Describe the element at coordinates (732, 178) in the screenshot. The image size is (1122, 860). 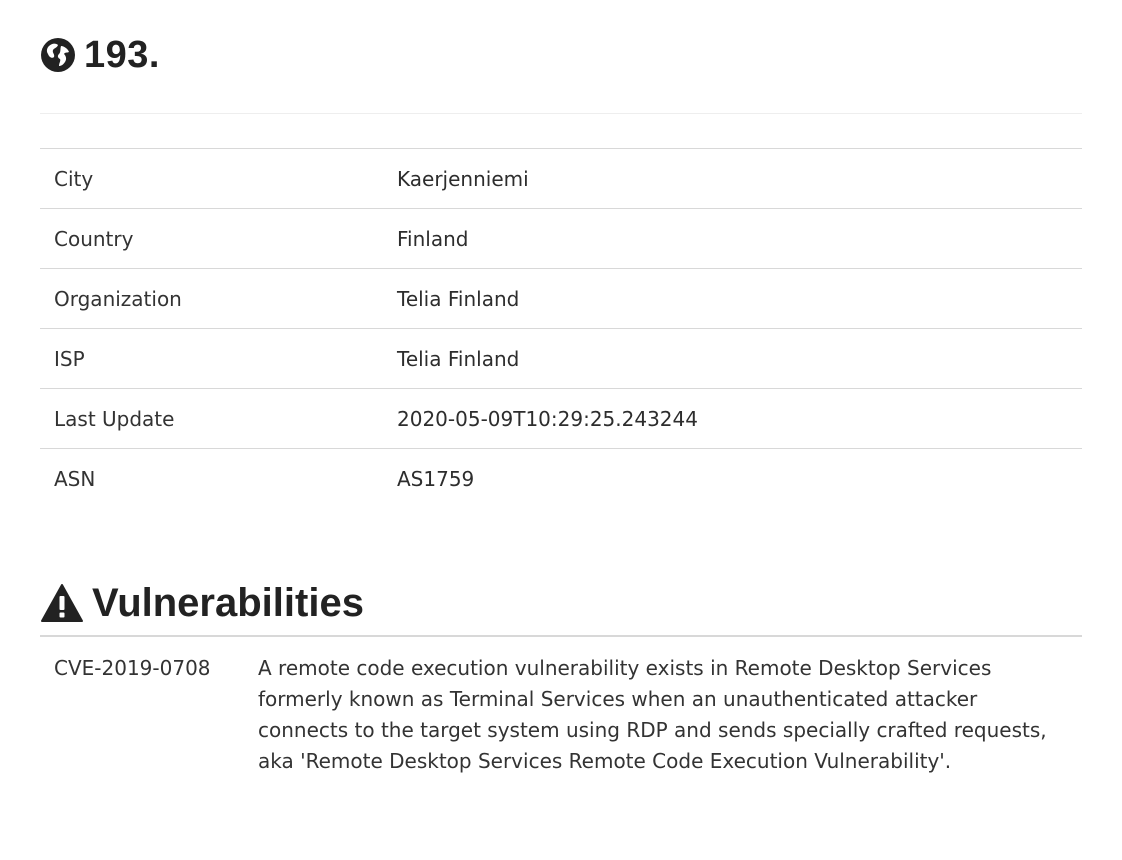
I see `info-value-city: Kaerjenniemi` at that location.